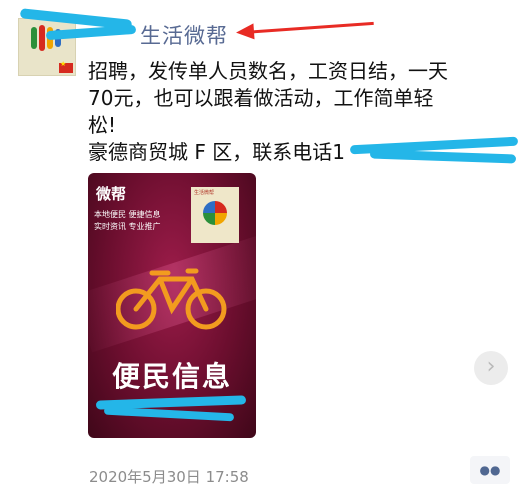 The image size is (529, 503). Describe the element at coordinates (171, 376) in the screenshot. I see `card-title: 便民信息` at that location.